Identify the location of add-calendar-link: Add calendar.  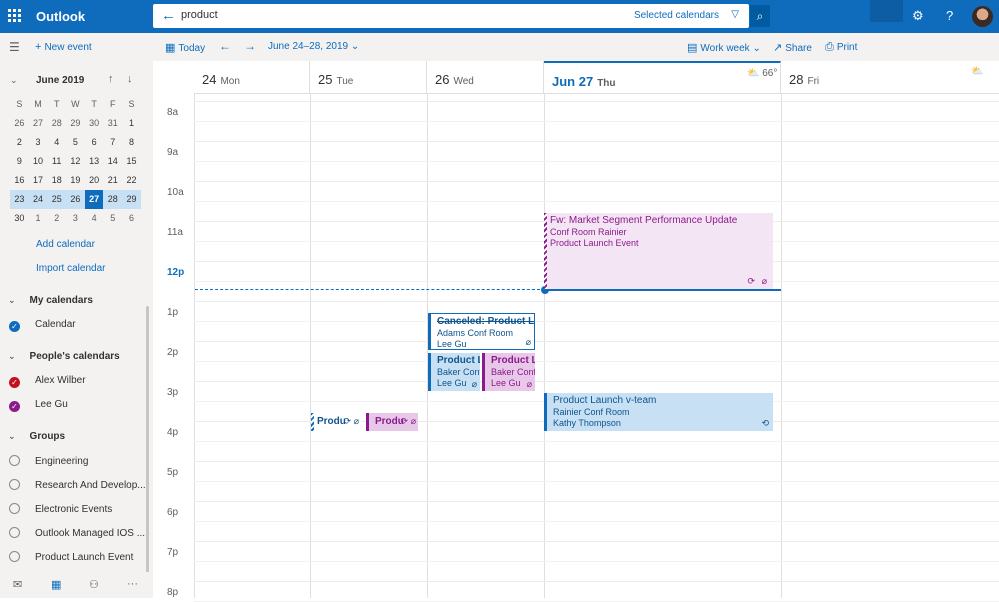
(65, 244).